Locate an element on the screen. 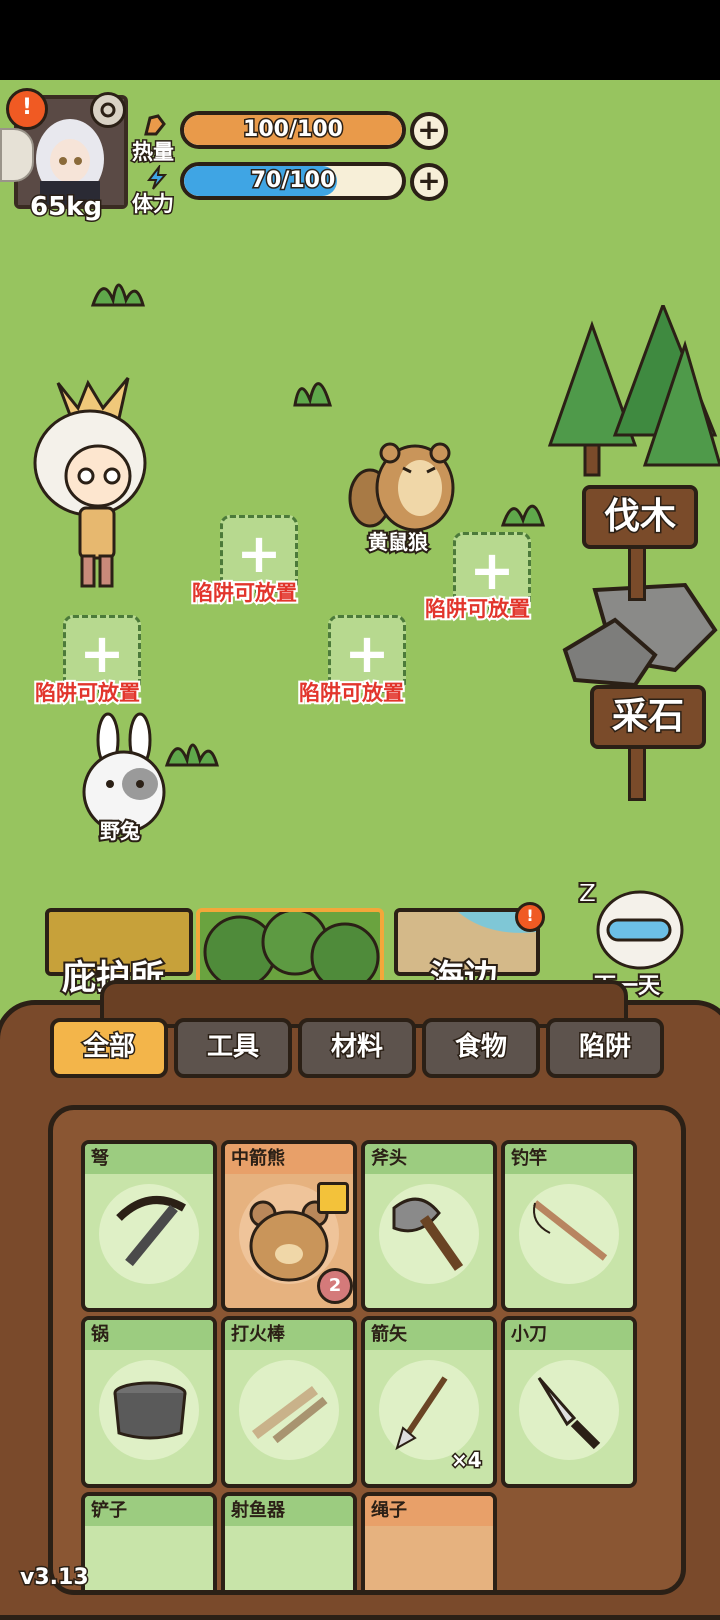 This screenshot has width=720, height=1620. inventory-item-knife: 小刀 is located at coordinates (569, 1402).